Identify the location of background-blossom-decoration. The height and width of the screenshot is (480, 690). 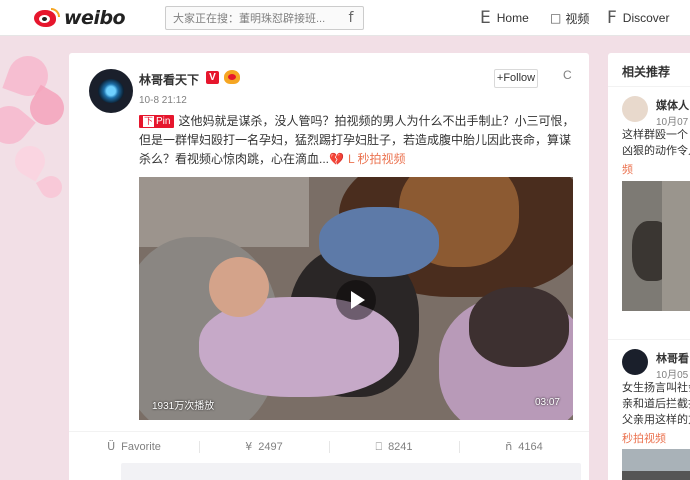
(35, 126).